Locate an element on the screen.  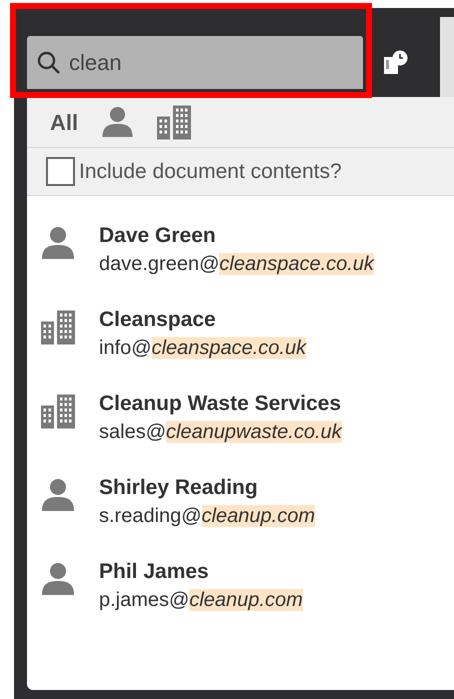
include-contents-label: Include document contents? is located at coordinates (210, 171).